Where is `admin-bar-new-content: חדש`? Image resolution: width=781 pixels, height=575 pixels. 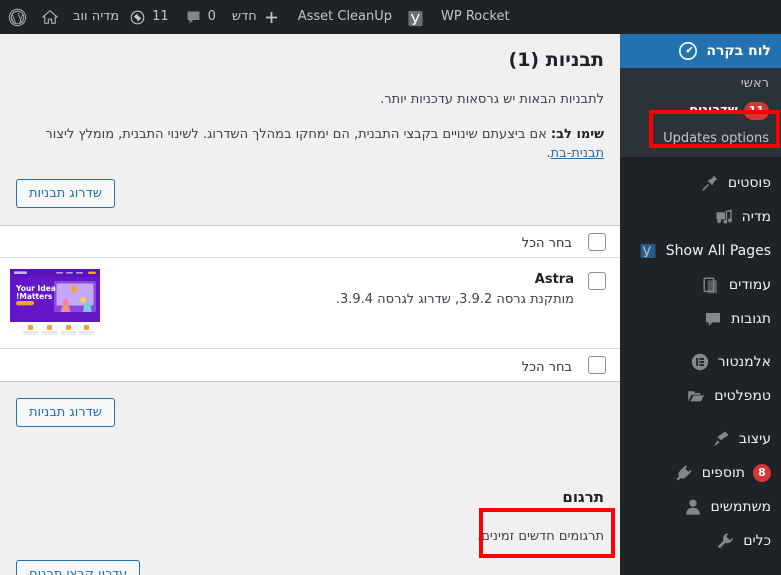 admin-bar-new-content: חדש is located at coordinates (256, 17).